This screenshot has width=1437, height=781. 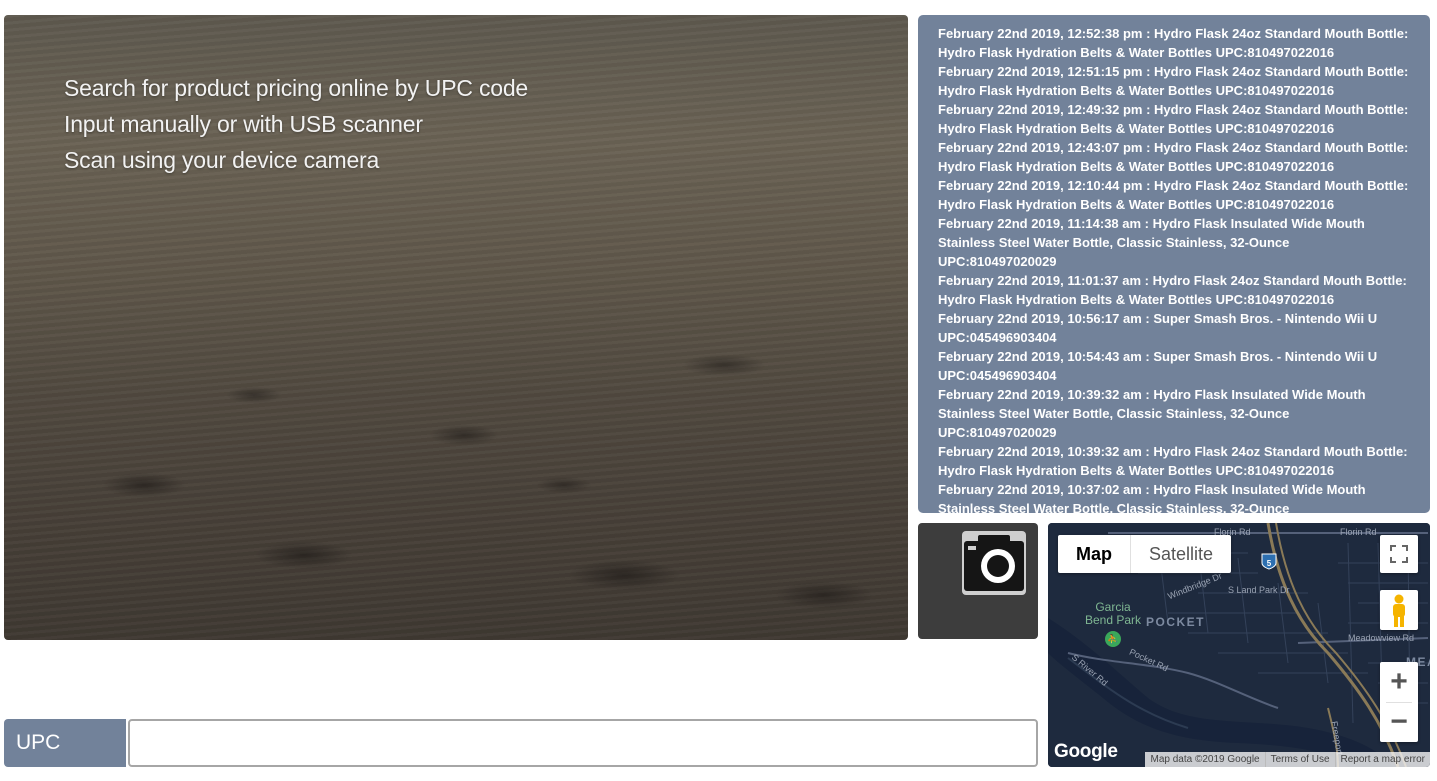 I want to click on map-label-s-land-park-dr: S Land Park Dr, so click(x=1259, y=590).